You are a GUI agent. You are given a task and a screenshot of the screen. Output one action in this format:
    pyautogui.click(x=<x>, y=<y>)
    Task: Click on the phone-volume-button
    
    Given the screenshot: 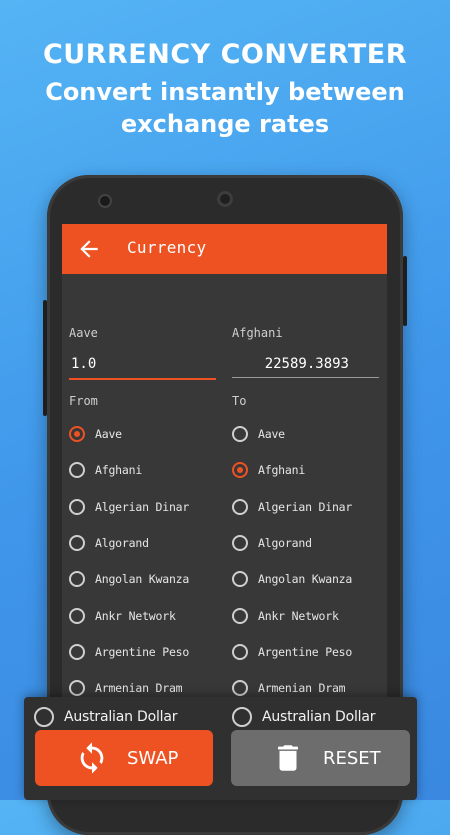 What is the action you would take?
    pyautogui.click(x=45, y=358)
    